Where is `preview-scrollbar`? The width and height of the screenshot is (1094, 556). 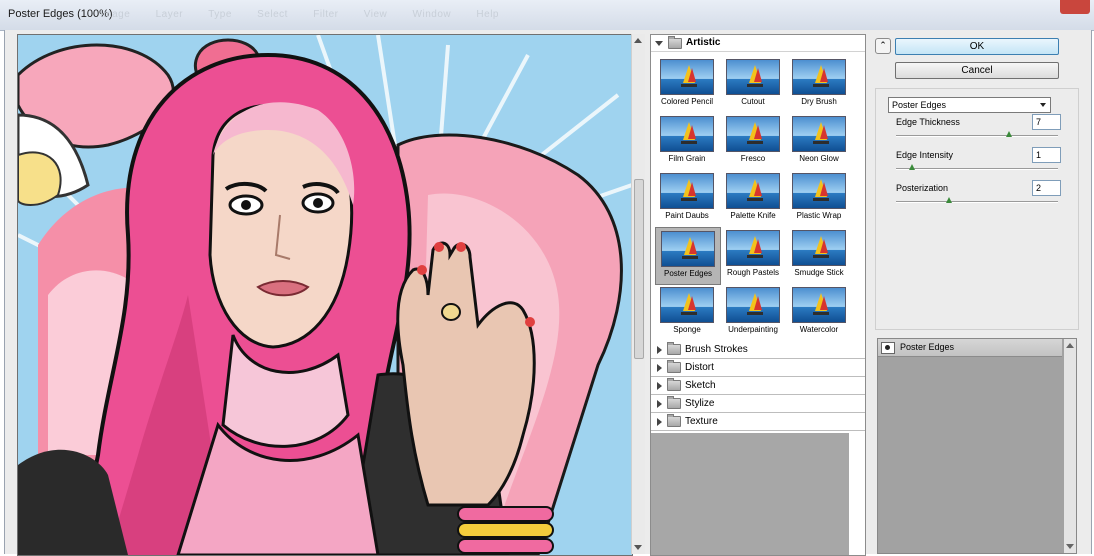
preview-scrollbar is located at coordinates (638, 294).